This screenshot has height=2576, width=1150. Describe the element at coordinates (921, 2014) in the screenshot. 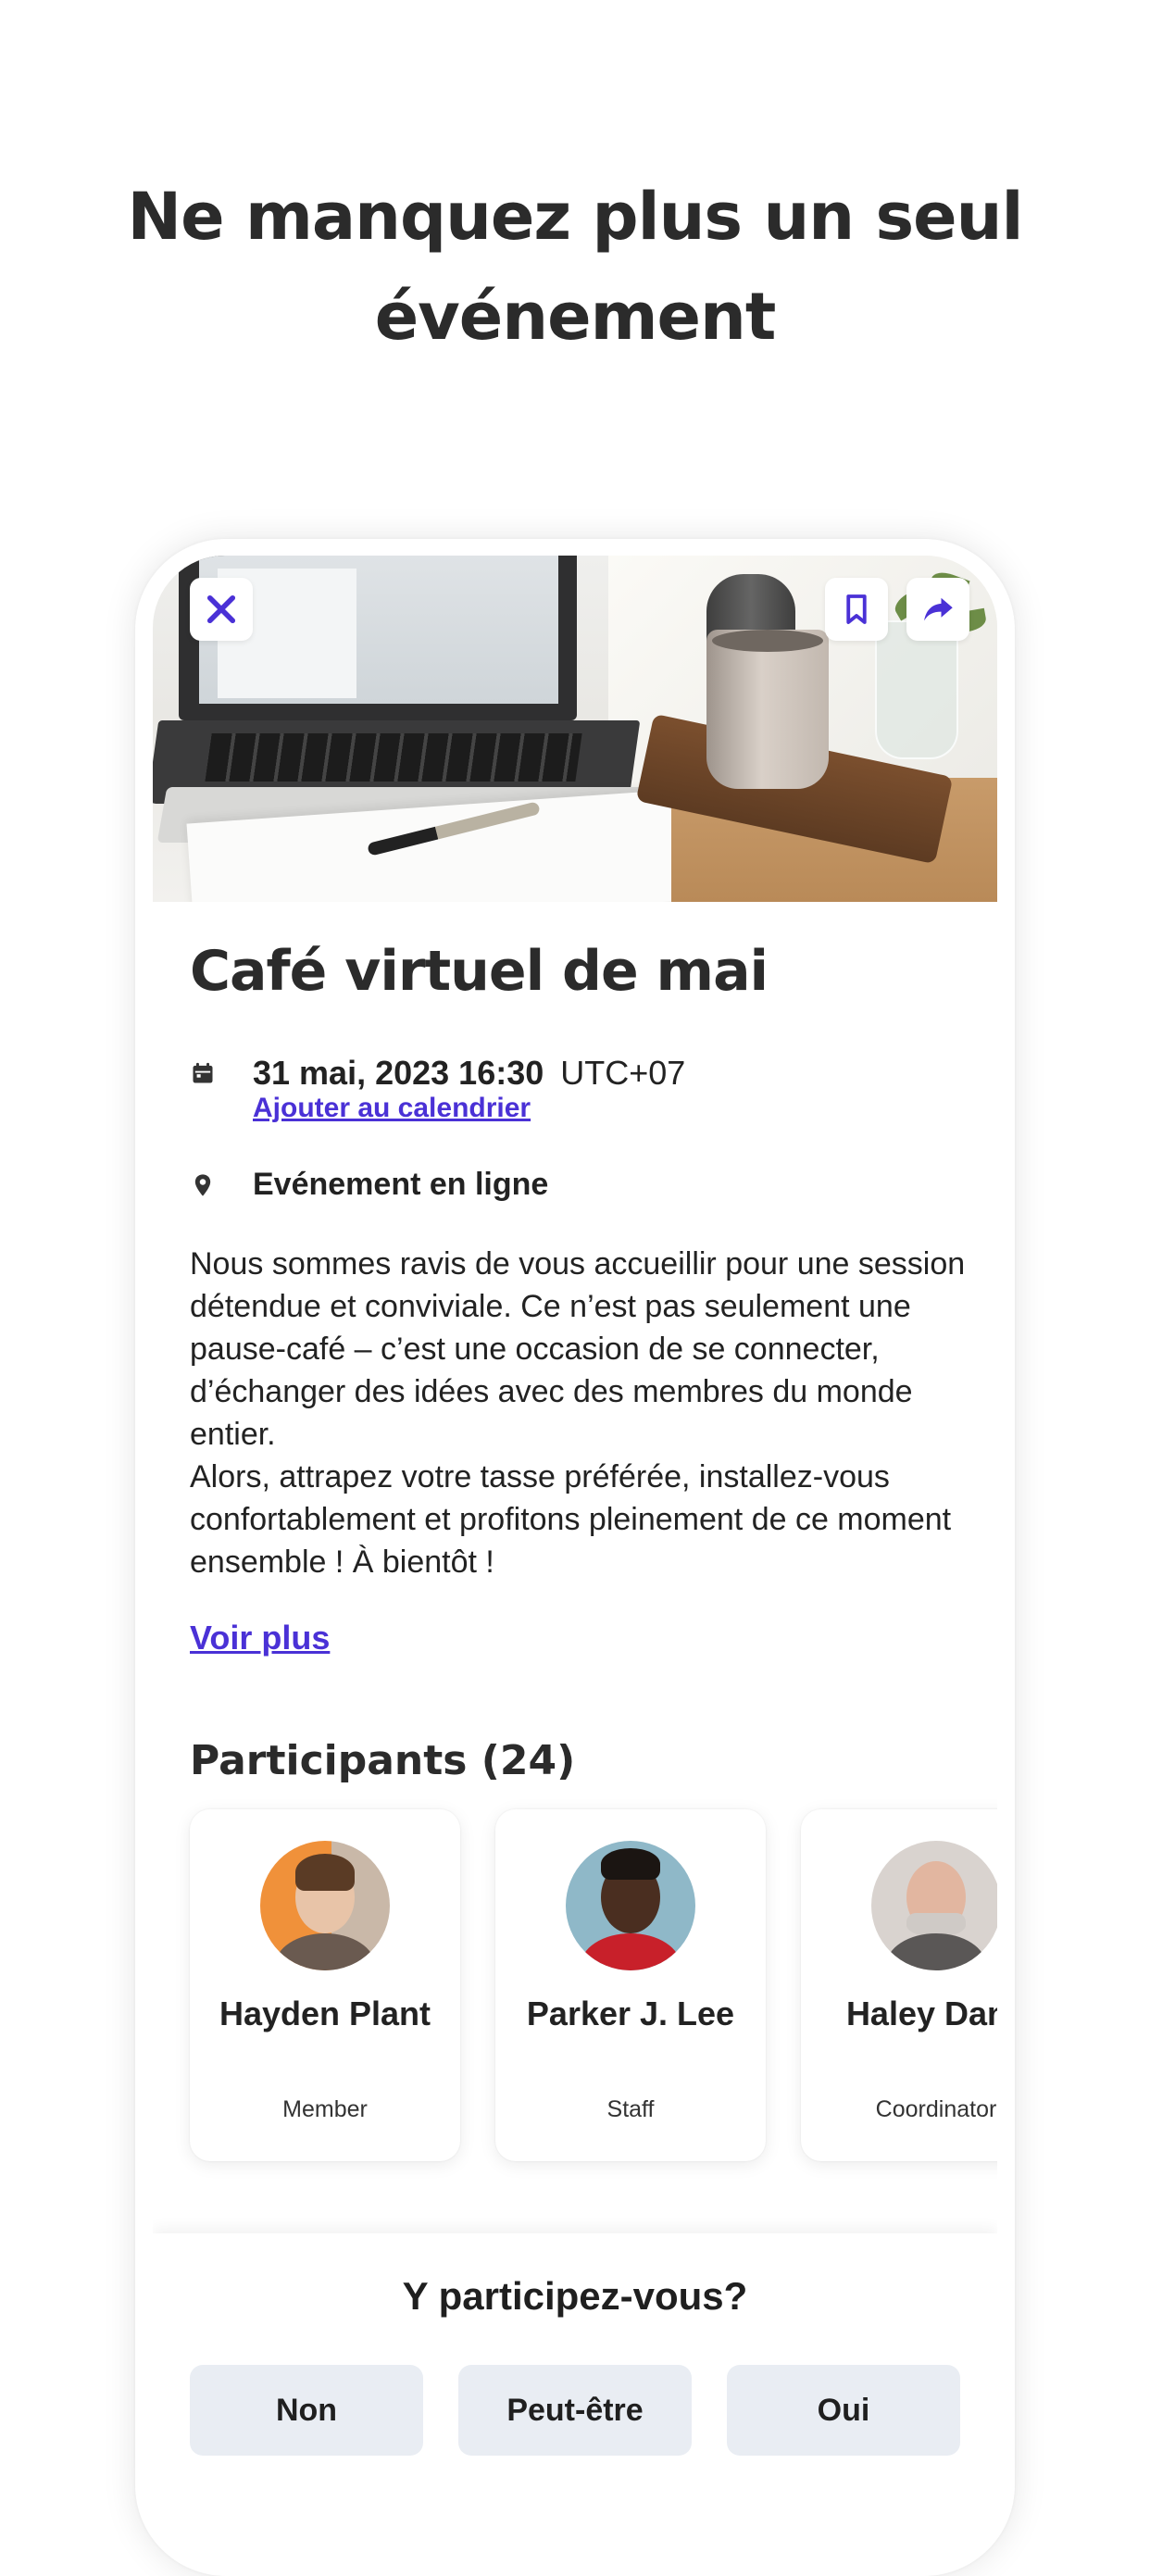

I see `participant-name: Haley Dane` at that location.